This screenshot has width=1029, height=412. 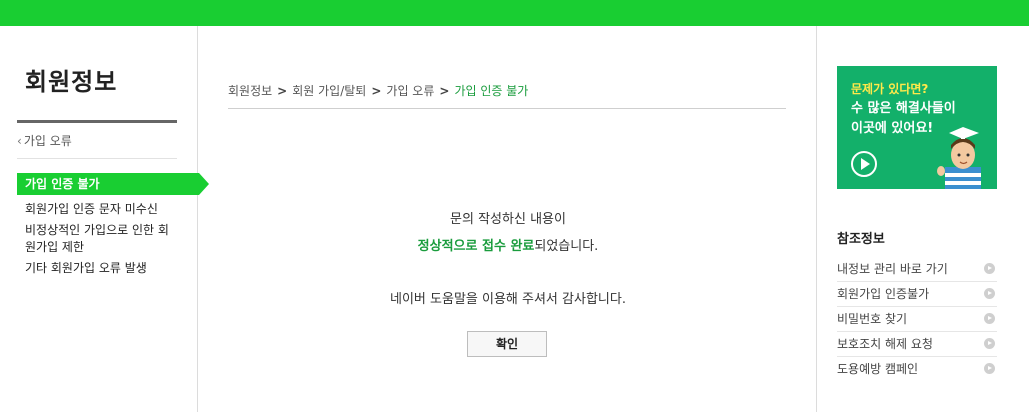 What do you see at coordinates (861, 239) in the screenshot?
I see `reference-title: 참조정보` at bounding box center [861, 239].